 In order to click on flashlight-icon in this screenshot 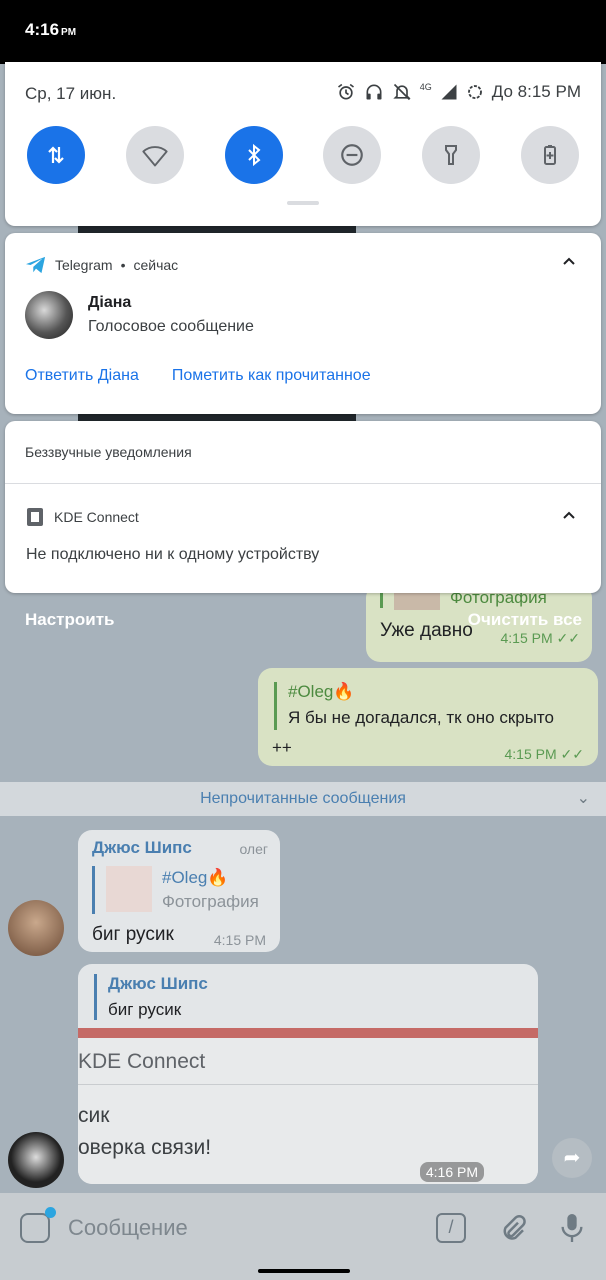, I will do `click(451, 155)`.